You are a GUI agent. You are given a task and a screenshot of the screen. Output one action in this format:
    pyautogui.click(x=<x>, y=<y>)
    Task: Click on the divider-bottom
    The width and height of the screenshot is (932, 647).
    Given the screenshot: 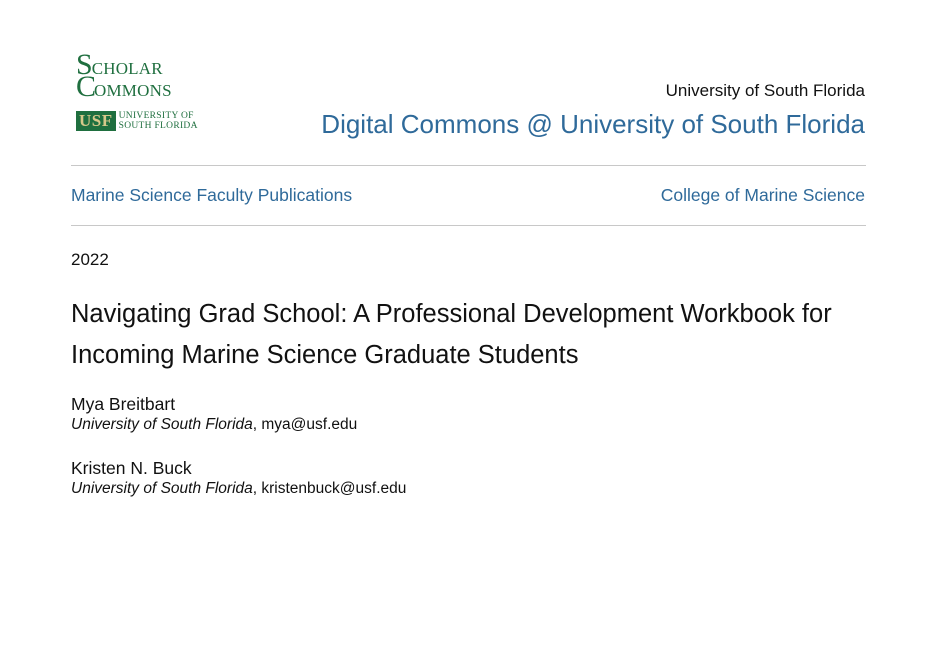 What is the action you would take?
    pyautogui.click(x=468, y=225)
    